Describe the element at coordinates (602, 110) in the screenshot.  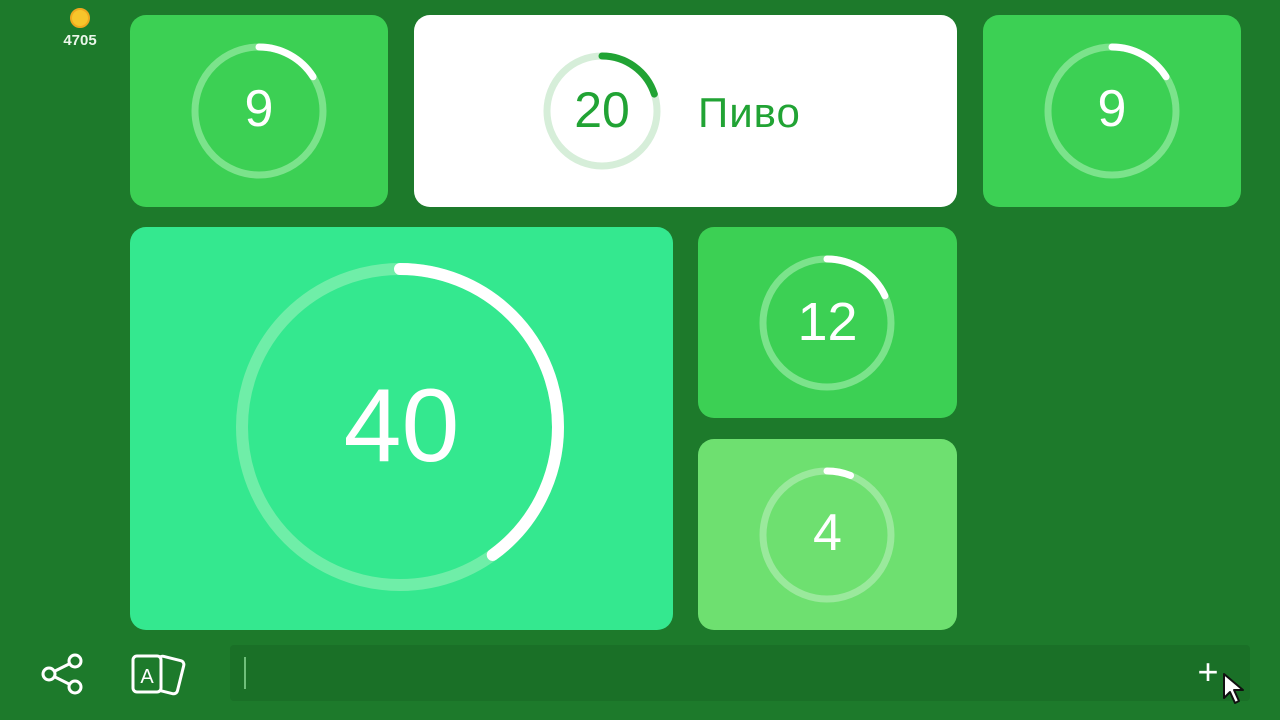
I see `tile-number: 20` at that location.